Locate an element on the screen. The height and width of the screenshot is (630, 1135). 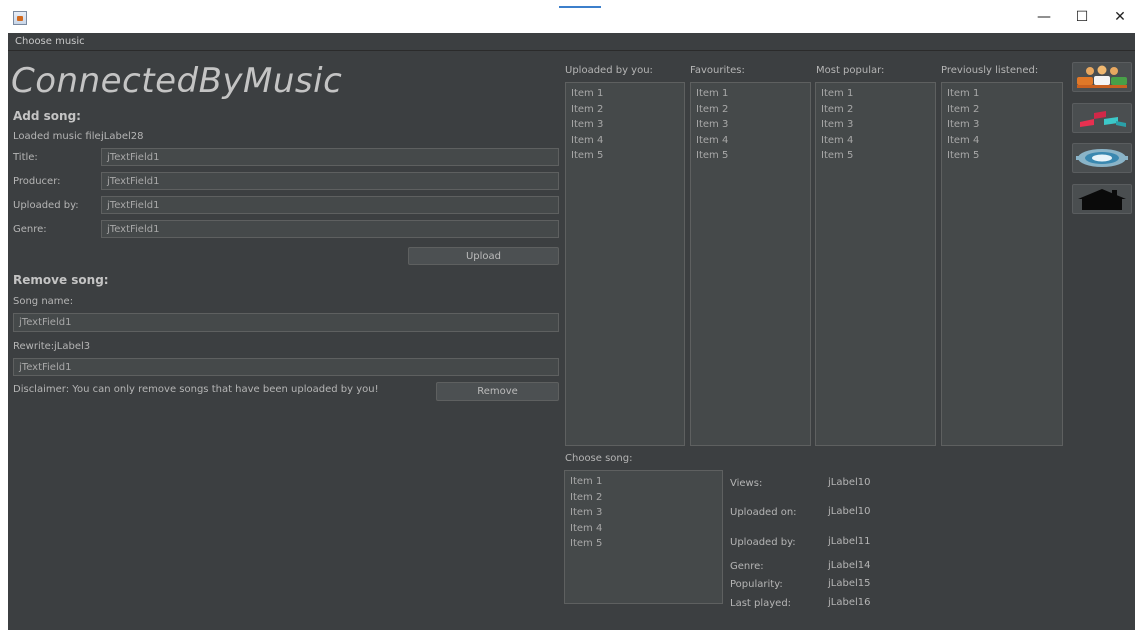
minimize-icon: — is located at coordinates (1044, 16).